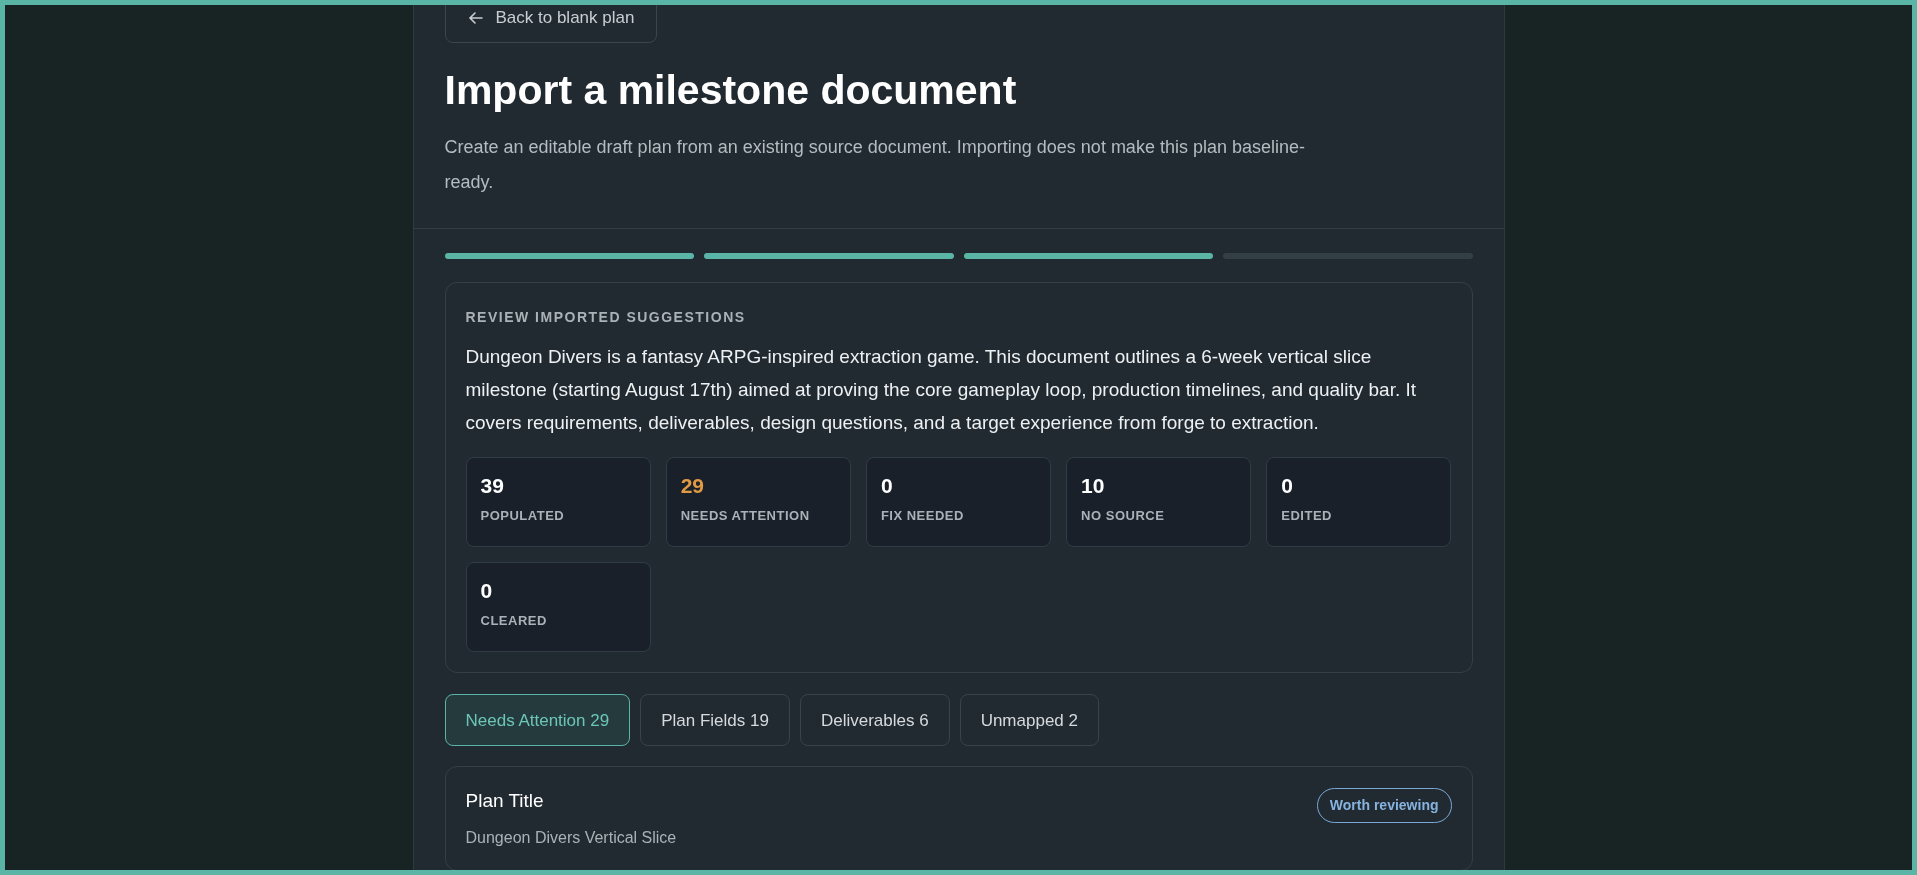  Describe the element at coordinates (514, 621) in the screenshot. I see `stat-label: CLEARED` at that location.